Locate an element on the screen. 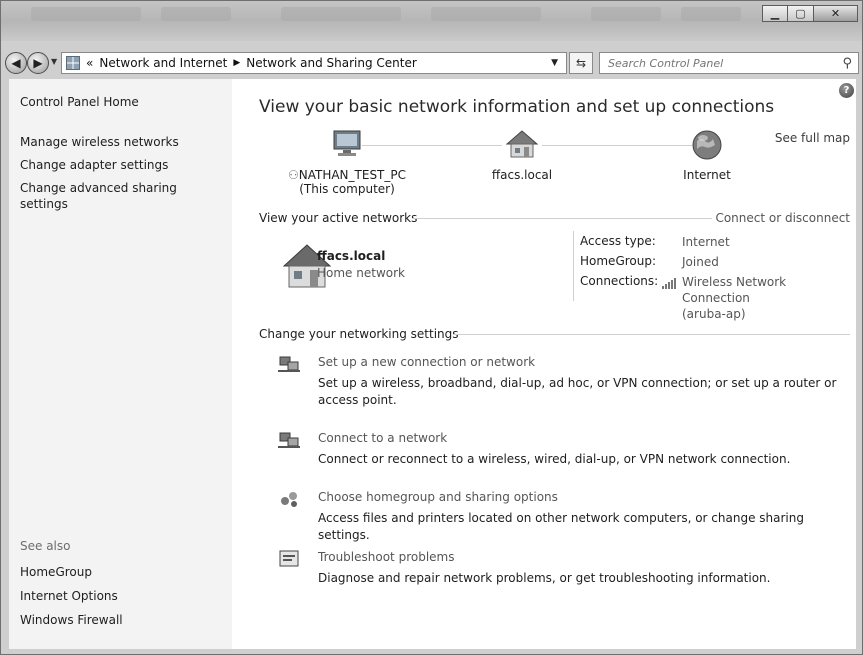 Image resolution: width=863 pixels, height=655 pixels. sidebar-windows-firewall: Windows Firewall is located at coordinates (71, 620).